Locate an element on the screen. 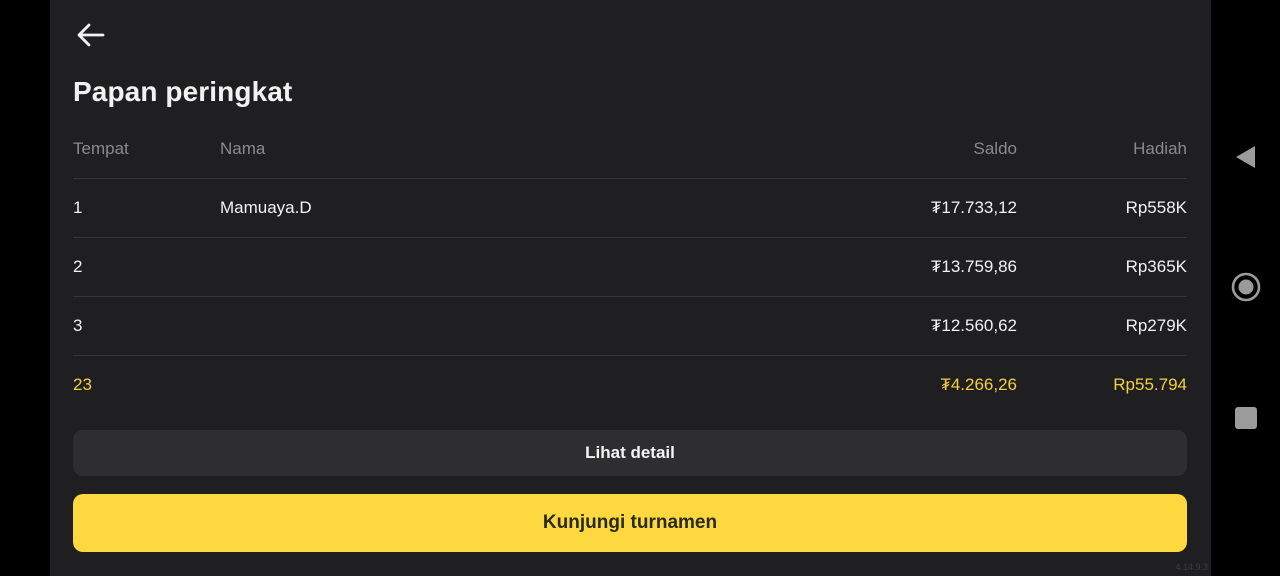 The height and width of the screenshot is (576, 1280). table-row: 3 ₮12.560,62 Rp279K is located at coordinates (630, 326).